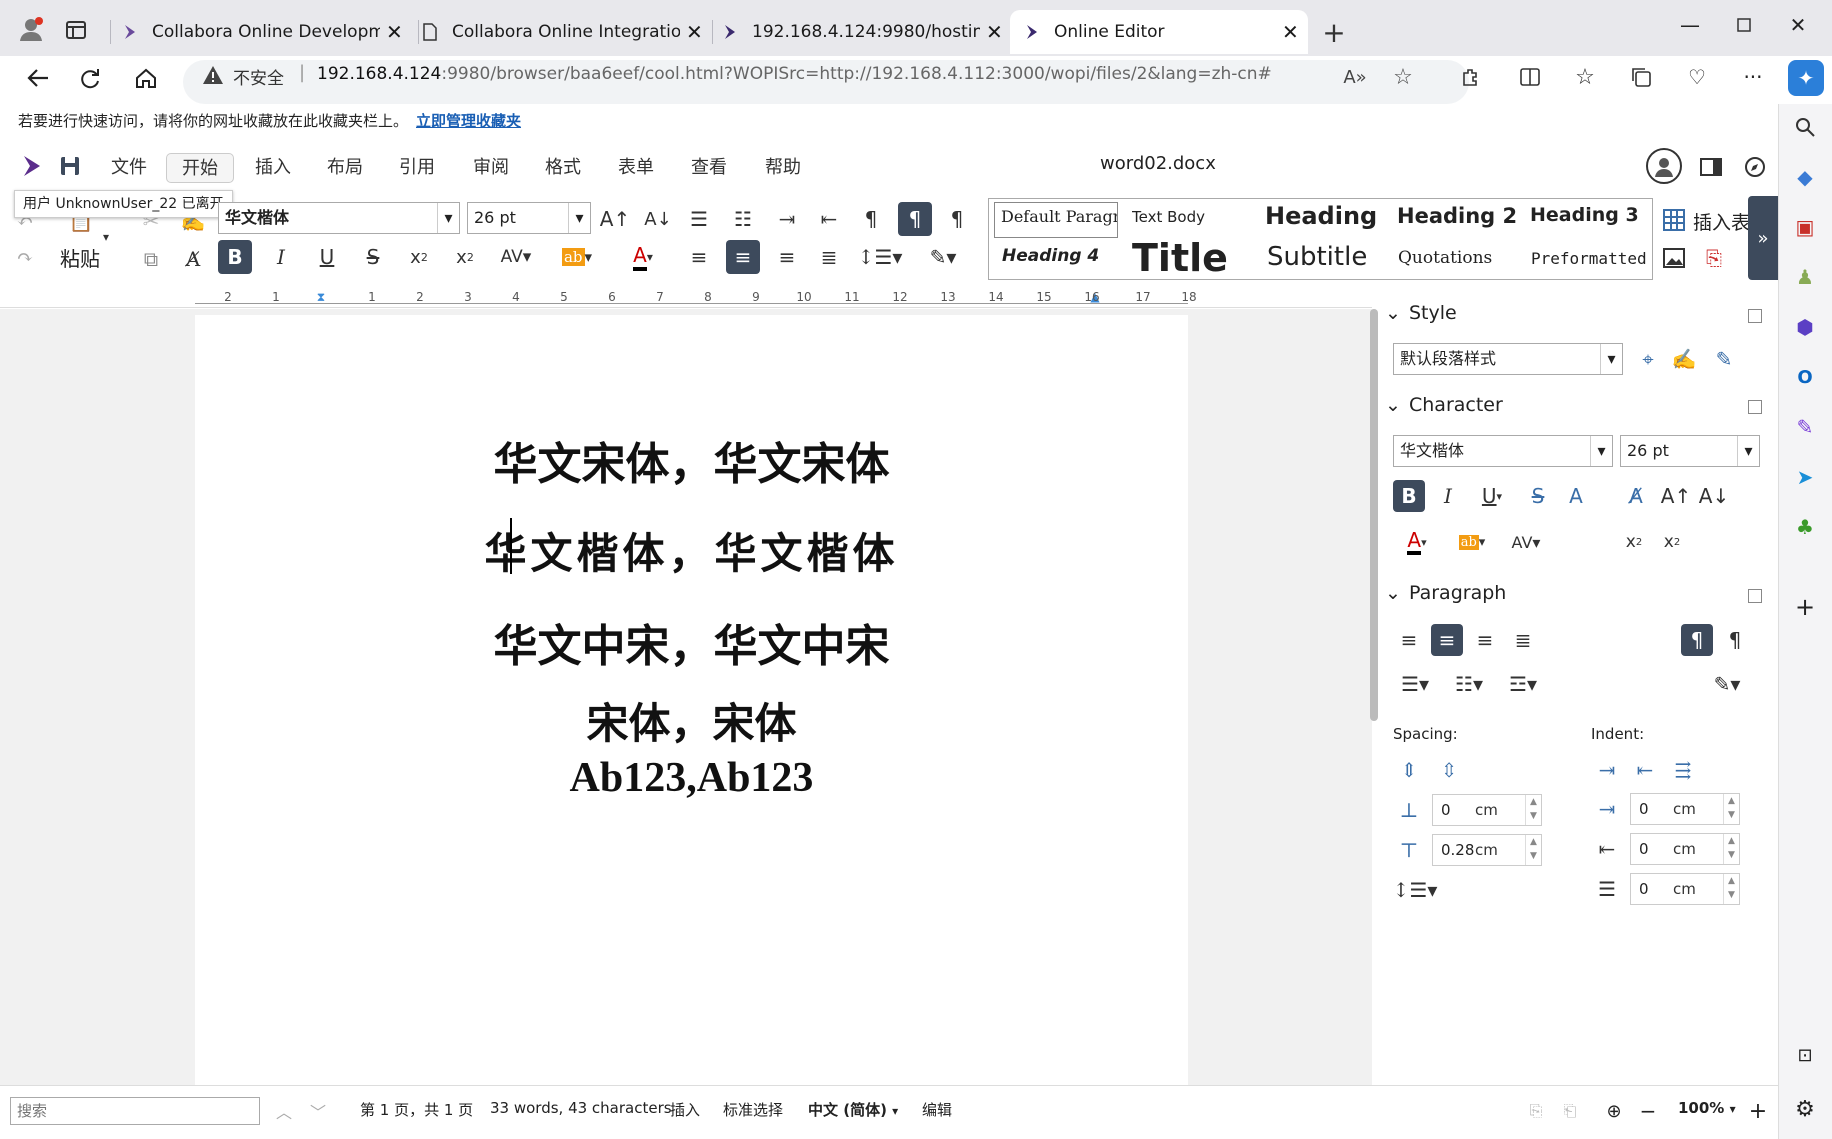 The height and width of the screenshot is (1139, 1832). I want to click on tab-online-editor: Online Editor ✕, so click(1159, 32).